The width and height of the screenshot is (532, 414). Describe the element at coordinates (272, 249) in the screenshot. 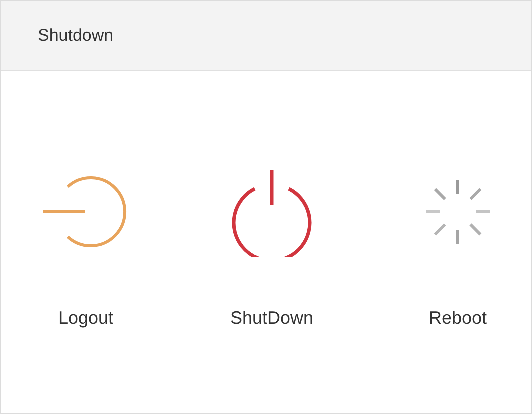

I see `shutdown-button: ShutDown` at that location.